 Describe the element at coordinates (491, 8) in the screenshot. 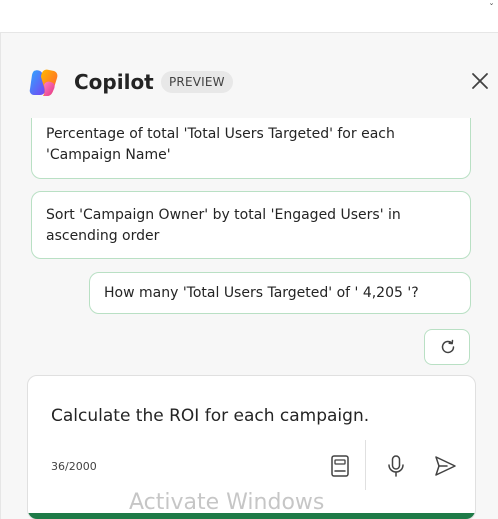

I see `corner-mark: ˇ` at that location.